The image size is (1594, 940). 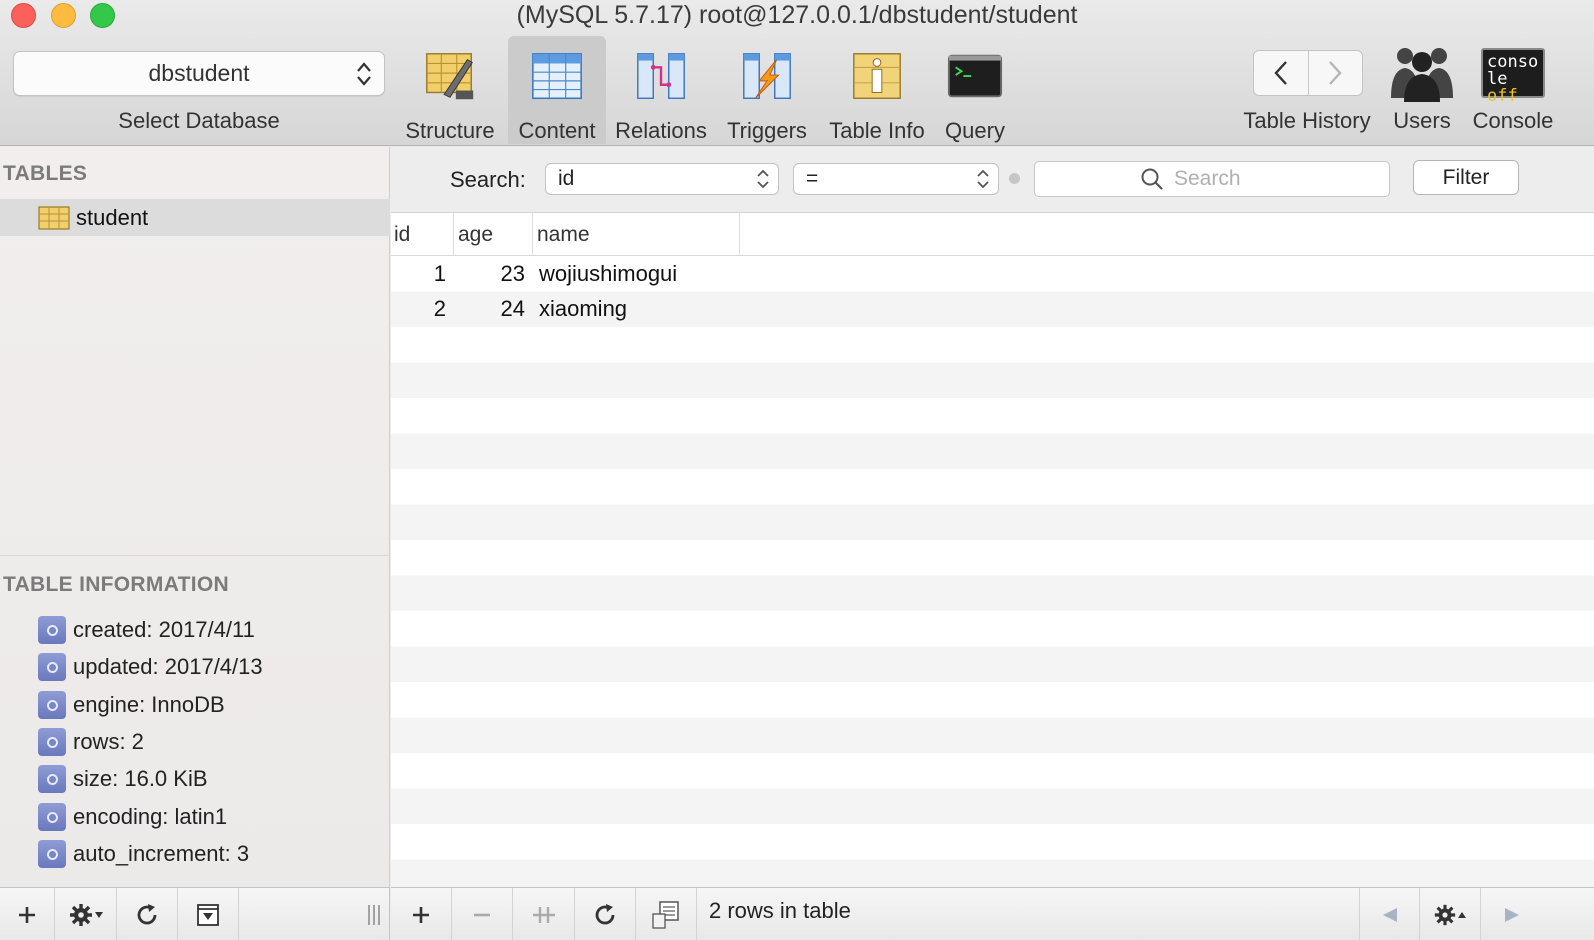 I want to click on info-text: size: 16.0 KiB, so click(x=140, y=778).